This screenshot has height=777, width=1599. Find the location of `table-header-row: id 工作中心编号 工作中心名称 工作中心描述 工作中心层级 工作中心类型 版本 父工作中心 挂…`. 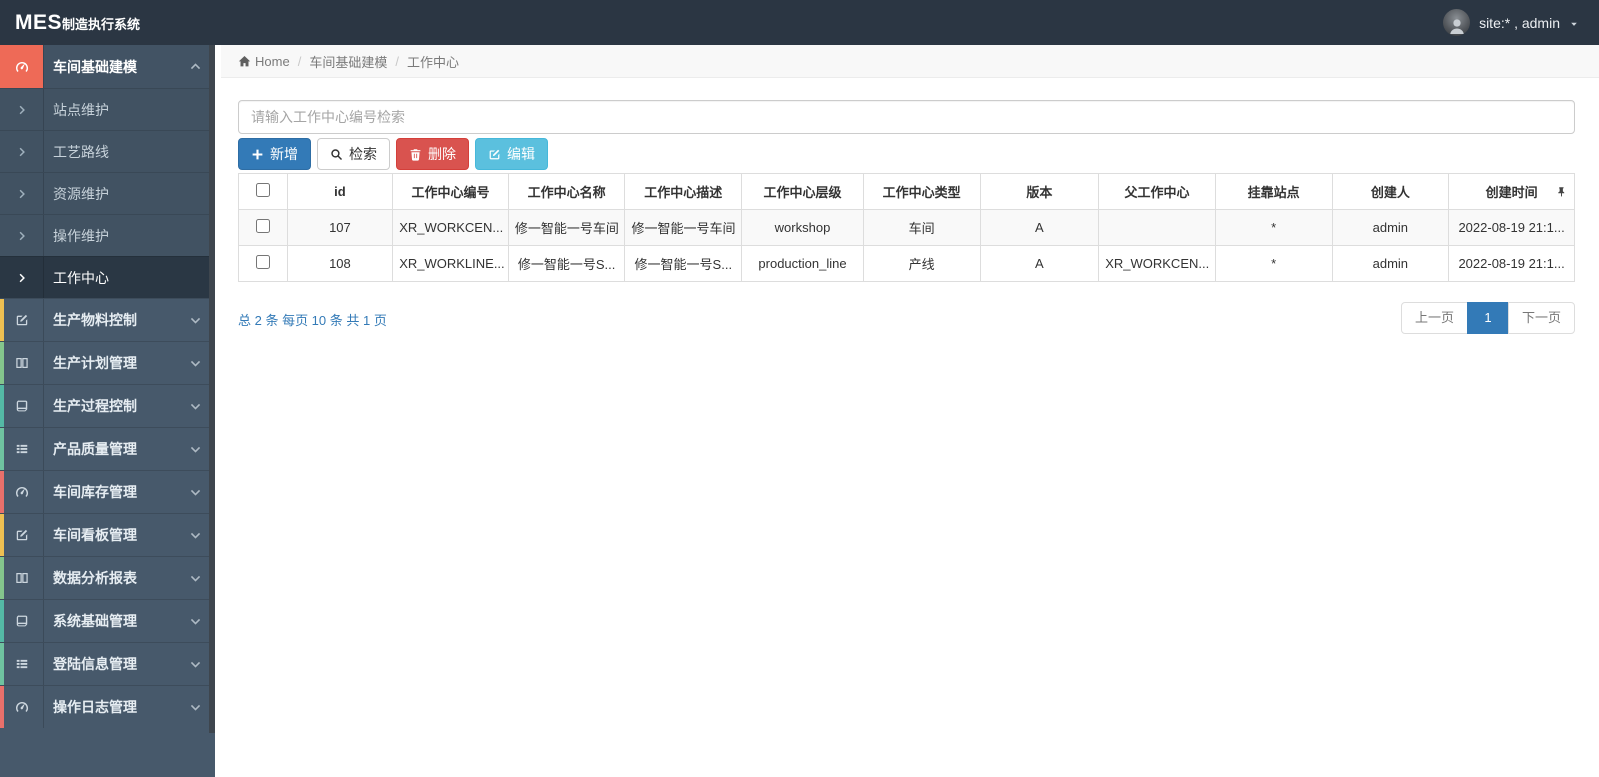

table-header-row: id 工作中心编号 工作中心名称 工作中心描述 工作中心层级 工作中心类型 版本 父工作中心 挂… is located at coordinates (906, 191).